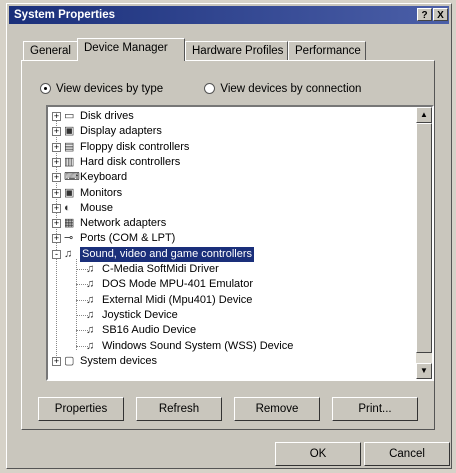 This screenshot has height=473, width=456. Describe the element at coordinates (140, 314) in the screenshot. I see `device-label: Joystick Device` at that location.